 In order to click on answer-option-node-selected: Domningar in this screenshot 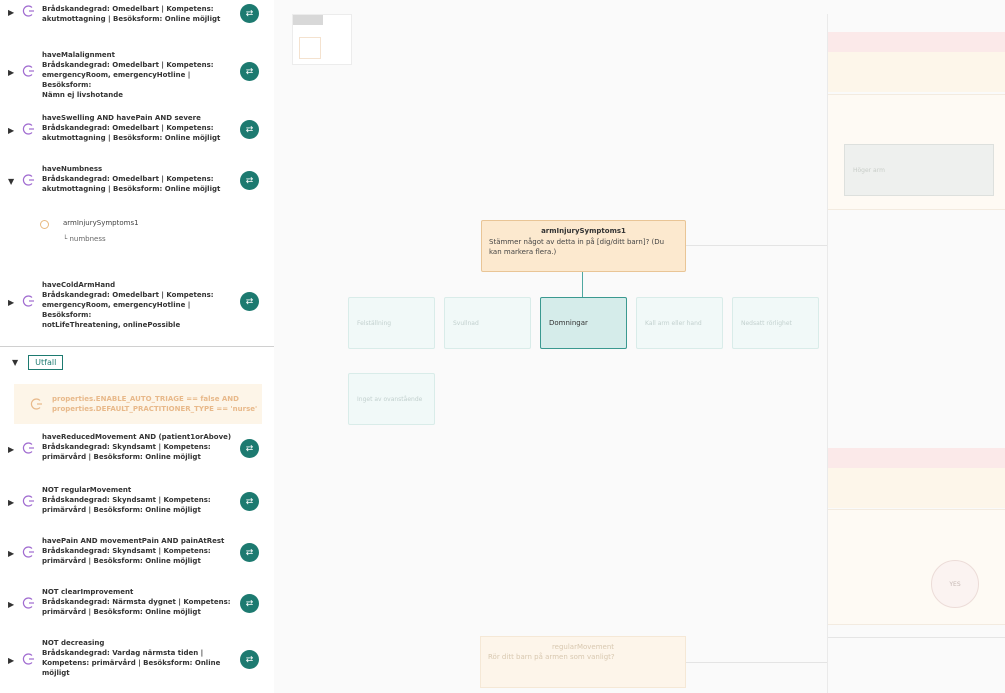, I will do `click(583, 323)`.